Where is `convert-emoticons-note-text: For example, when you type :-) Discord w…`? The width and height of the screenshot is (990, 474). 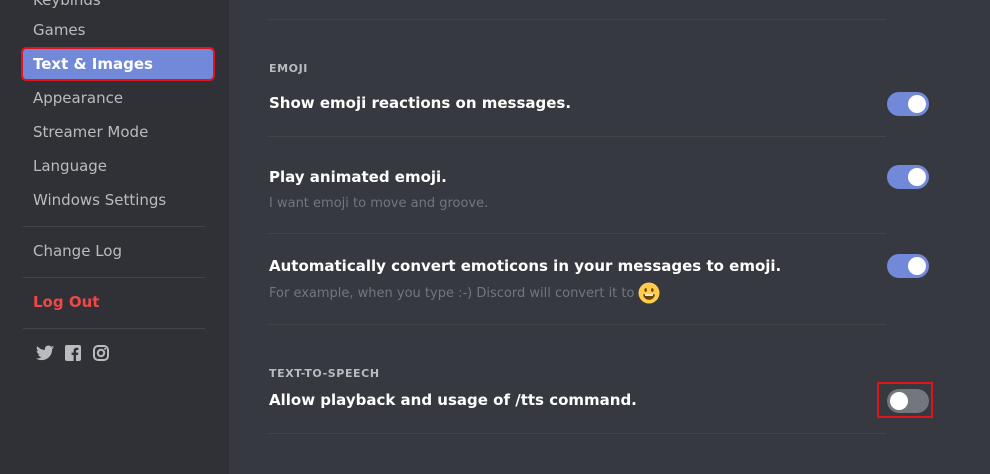
convert-emoticons-note-text: For example, when you type :-) Discord w… is located at coordinates (452, 293).